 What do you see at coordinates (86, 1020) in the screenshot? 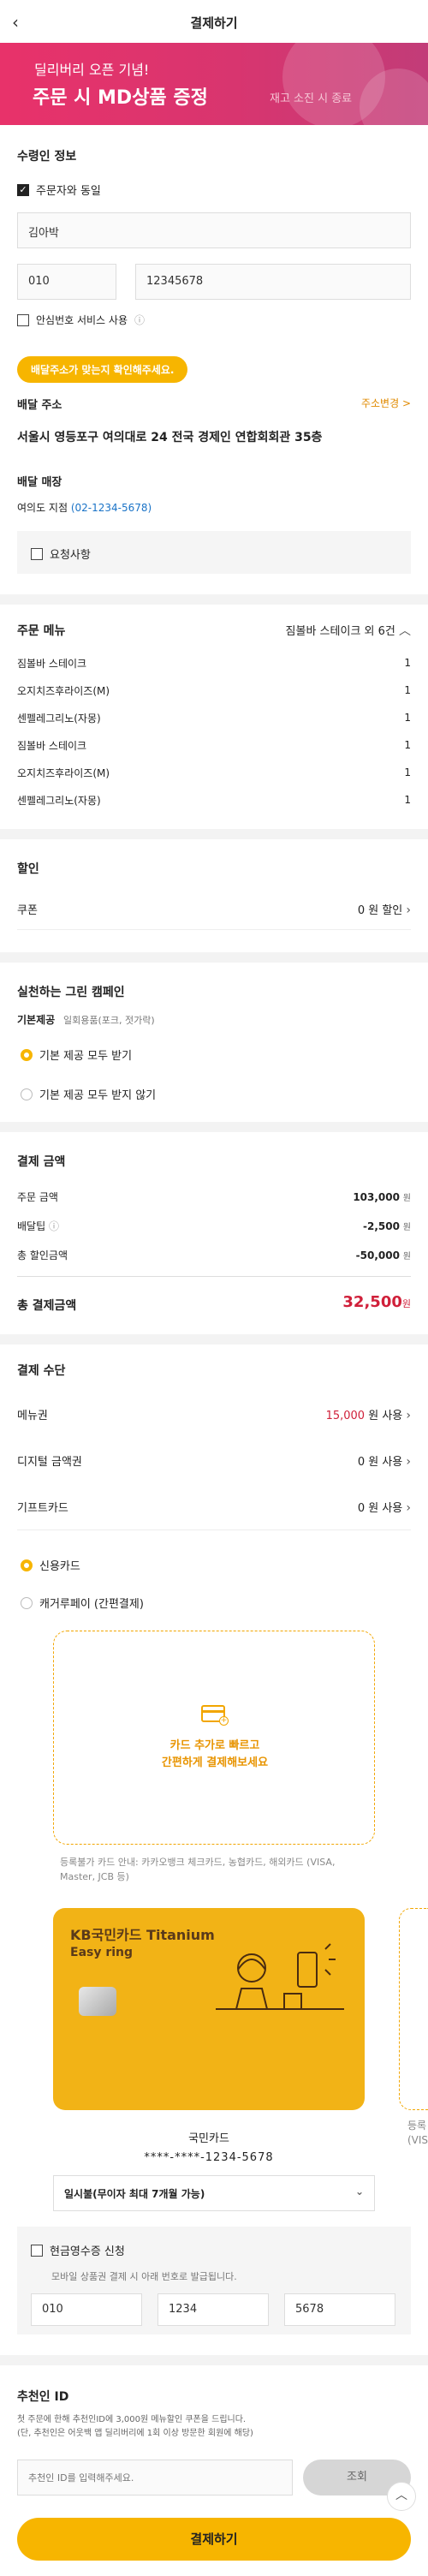
I see `basic-supply-info: 기본제공 일회용품(포크, 젓가락)` at bounding box center [86, 1020].